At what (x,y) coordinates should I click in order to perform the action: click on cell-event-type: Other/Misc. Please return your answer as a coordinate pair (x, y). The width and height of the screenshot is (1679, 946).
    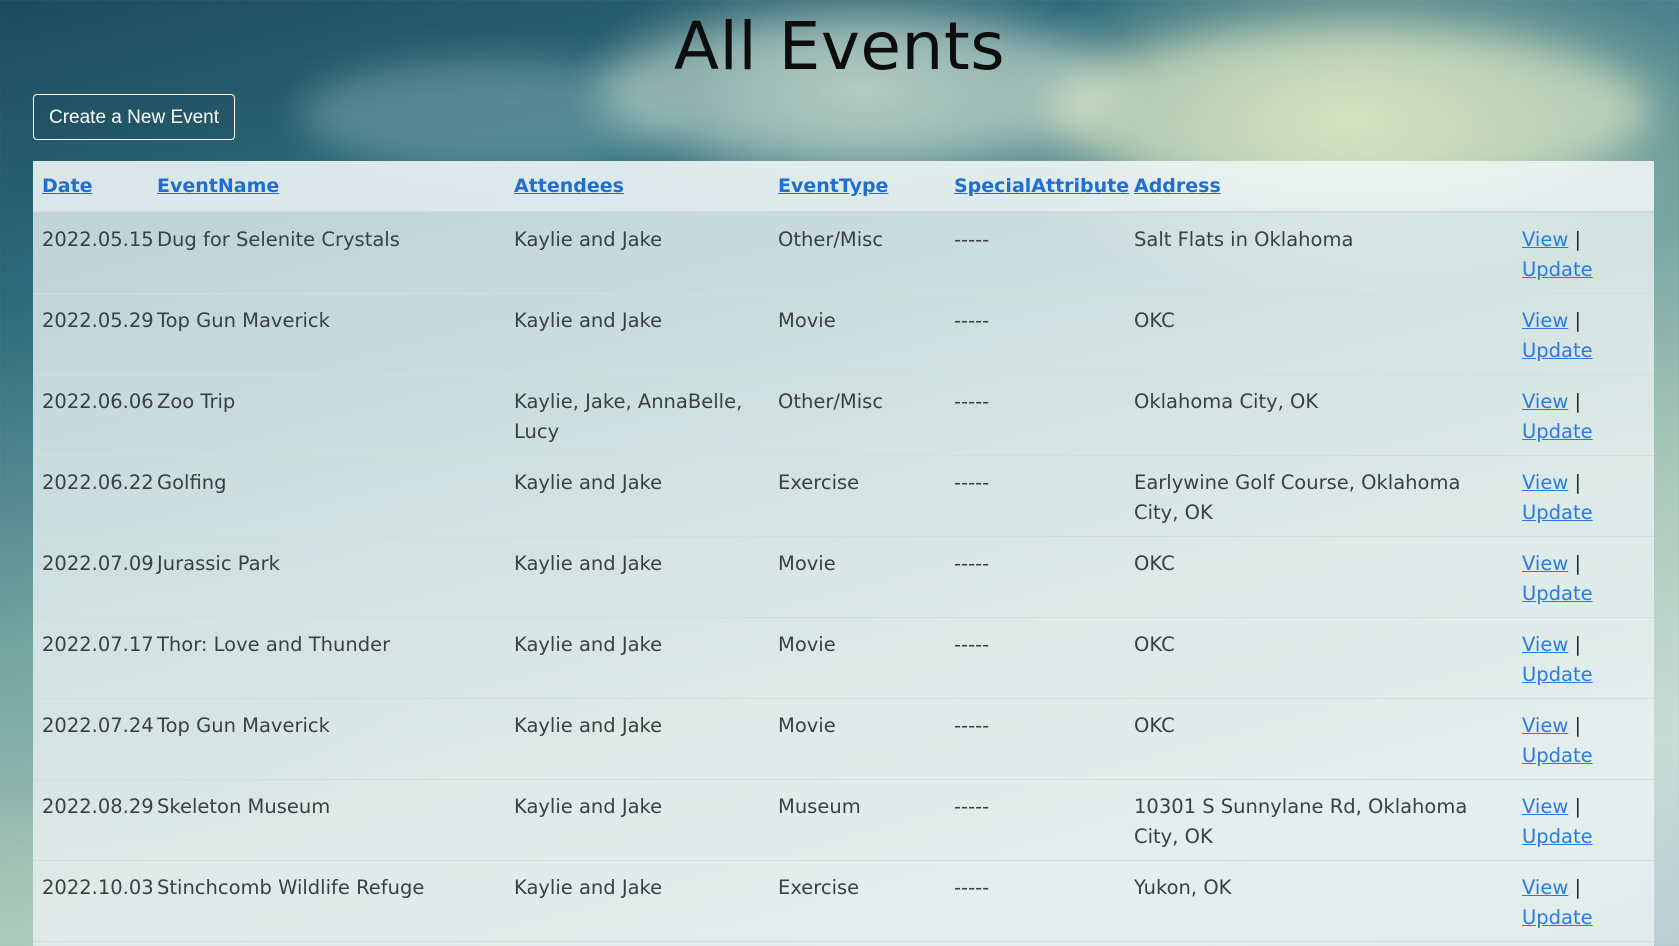
    Looking at the image, I should click on (831, 401).